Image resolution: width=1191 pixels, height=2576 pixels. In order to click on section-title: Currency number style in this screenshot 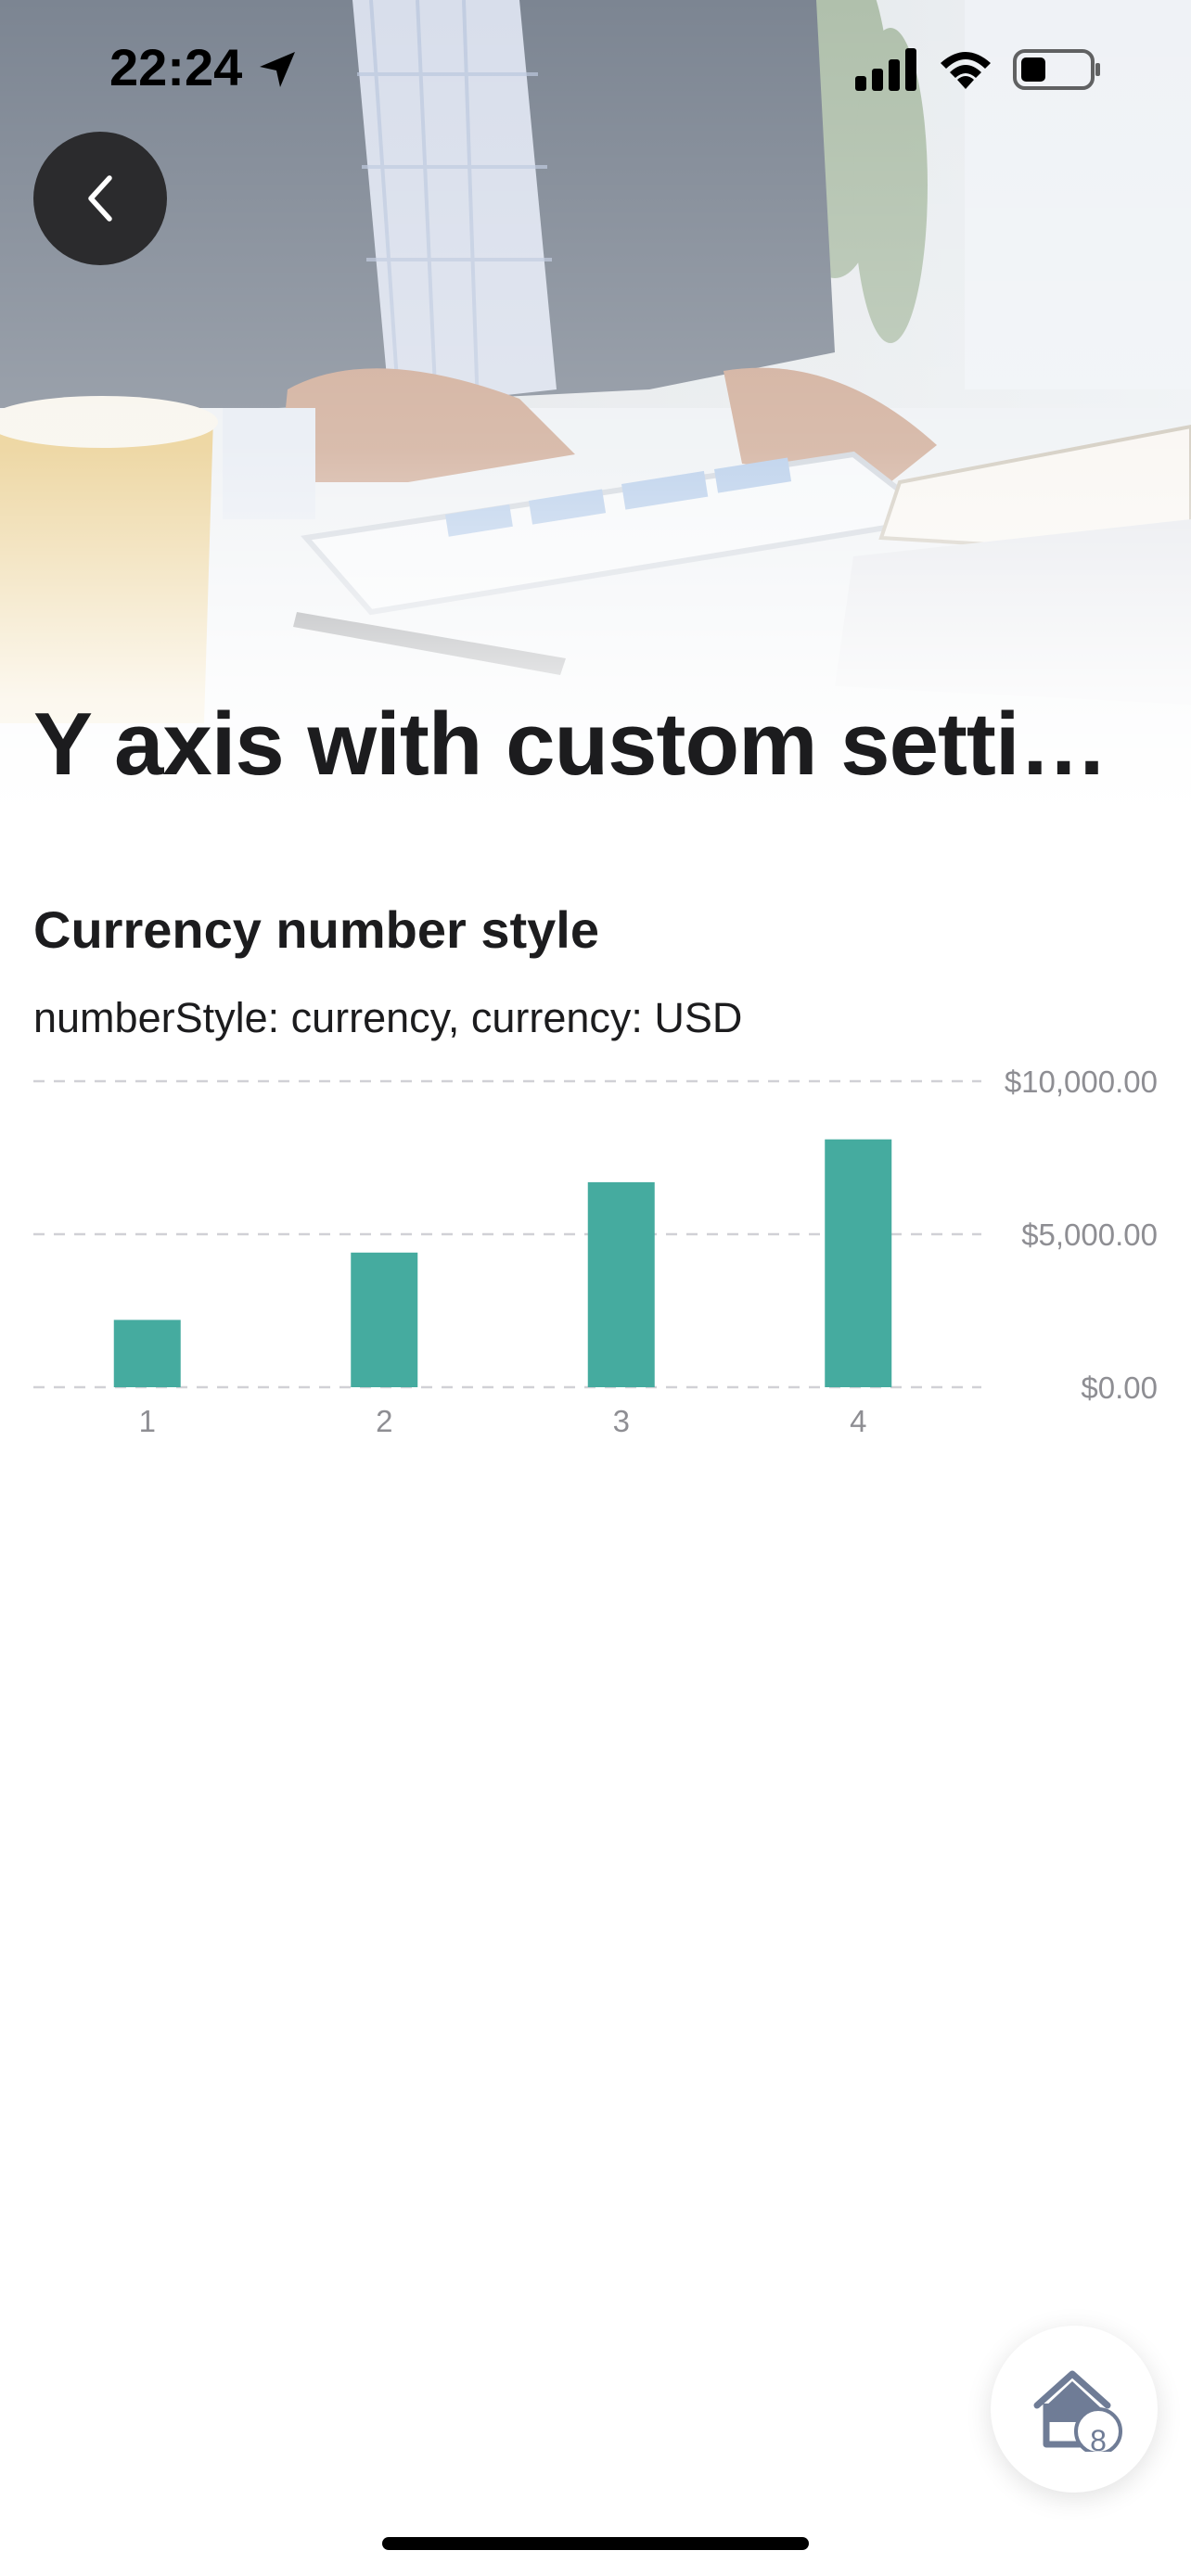, I will do `click(316, 930)`.